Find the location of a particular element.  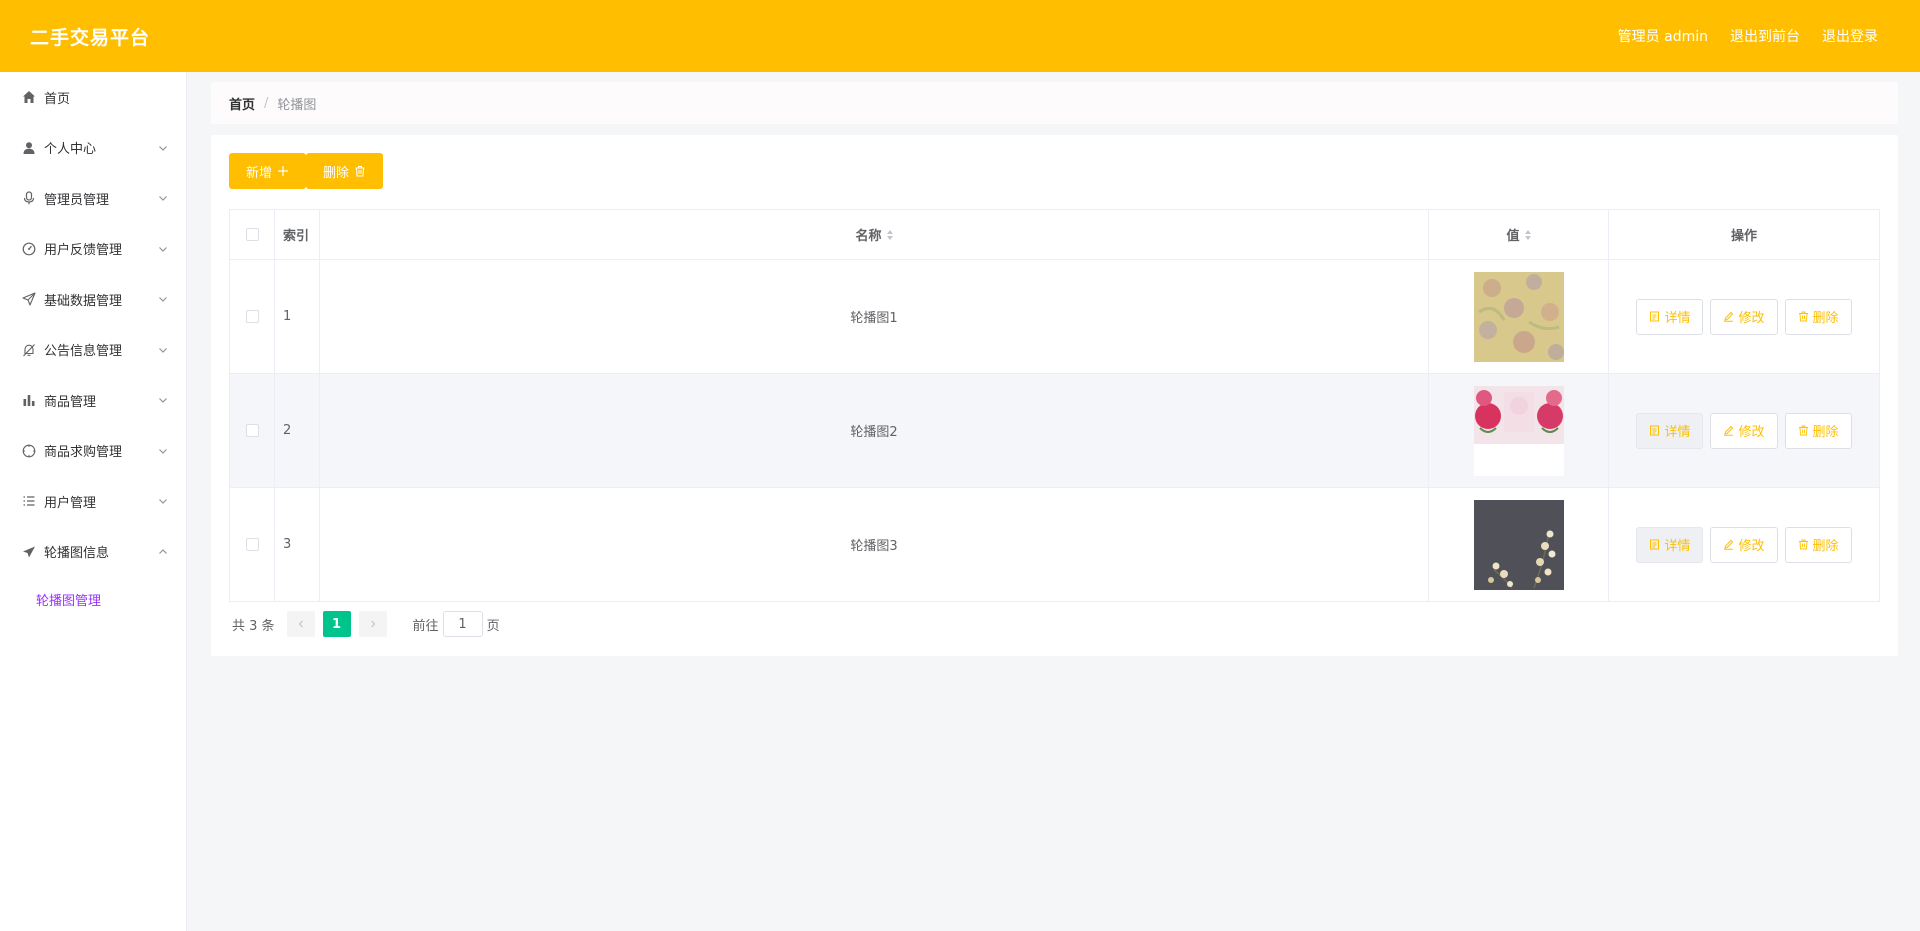

chevron-left-icon is located at coordinates (300, 624).